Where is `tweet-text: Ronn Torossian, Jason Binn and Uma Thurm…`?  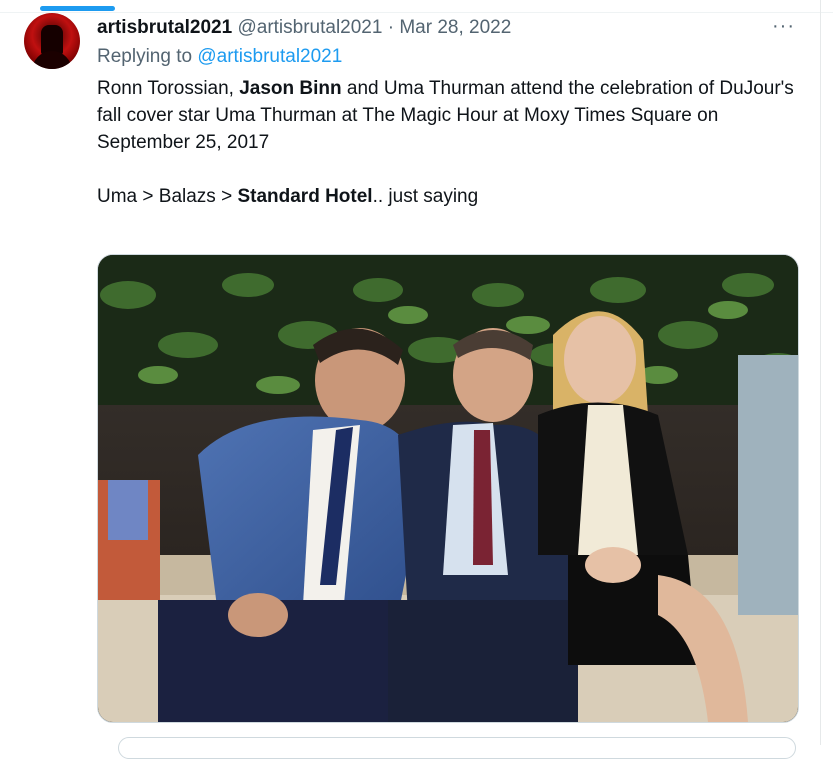 tweet-text: Ronn Torossian, Jason Binn and Uma Thurm… is located at coordinates (447, 142).